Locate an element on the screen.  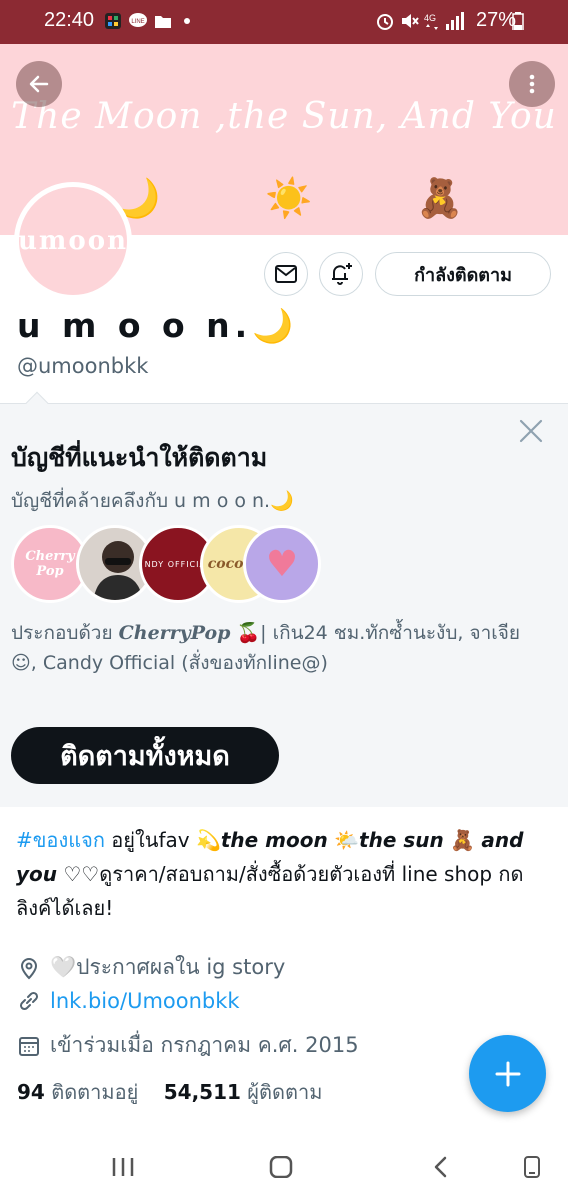
avatar-text: umoon is located at coordinates (73, 241).